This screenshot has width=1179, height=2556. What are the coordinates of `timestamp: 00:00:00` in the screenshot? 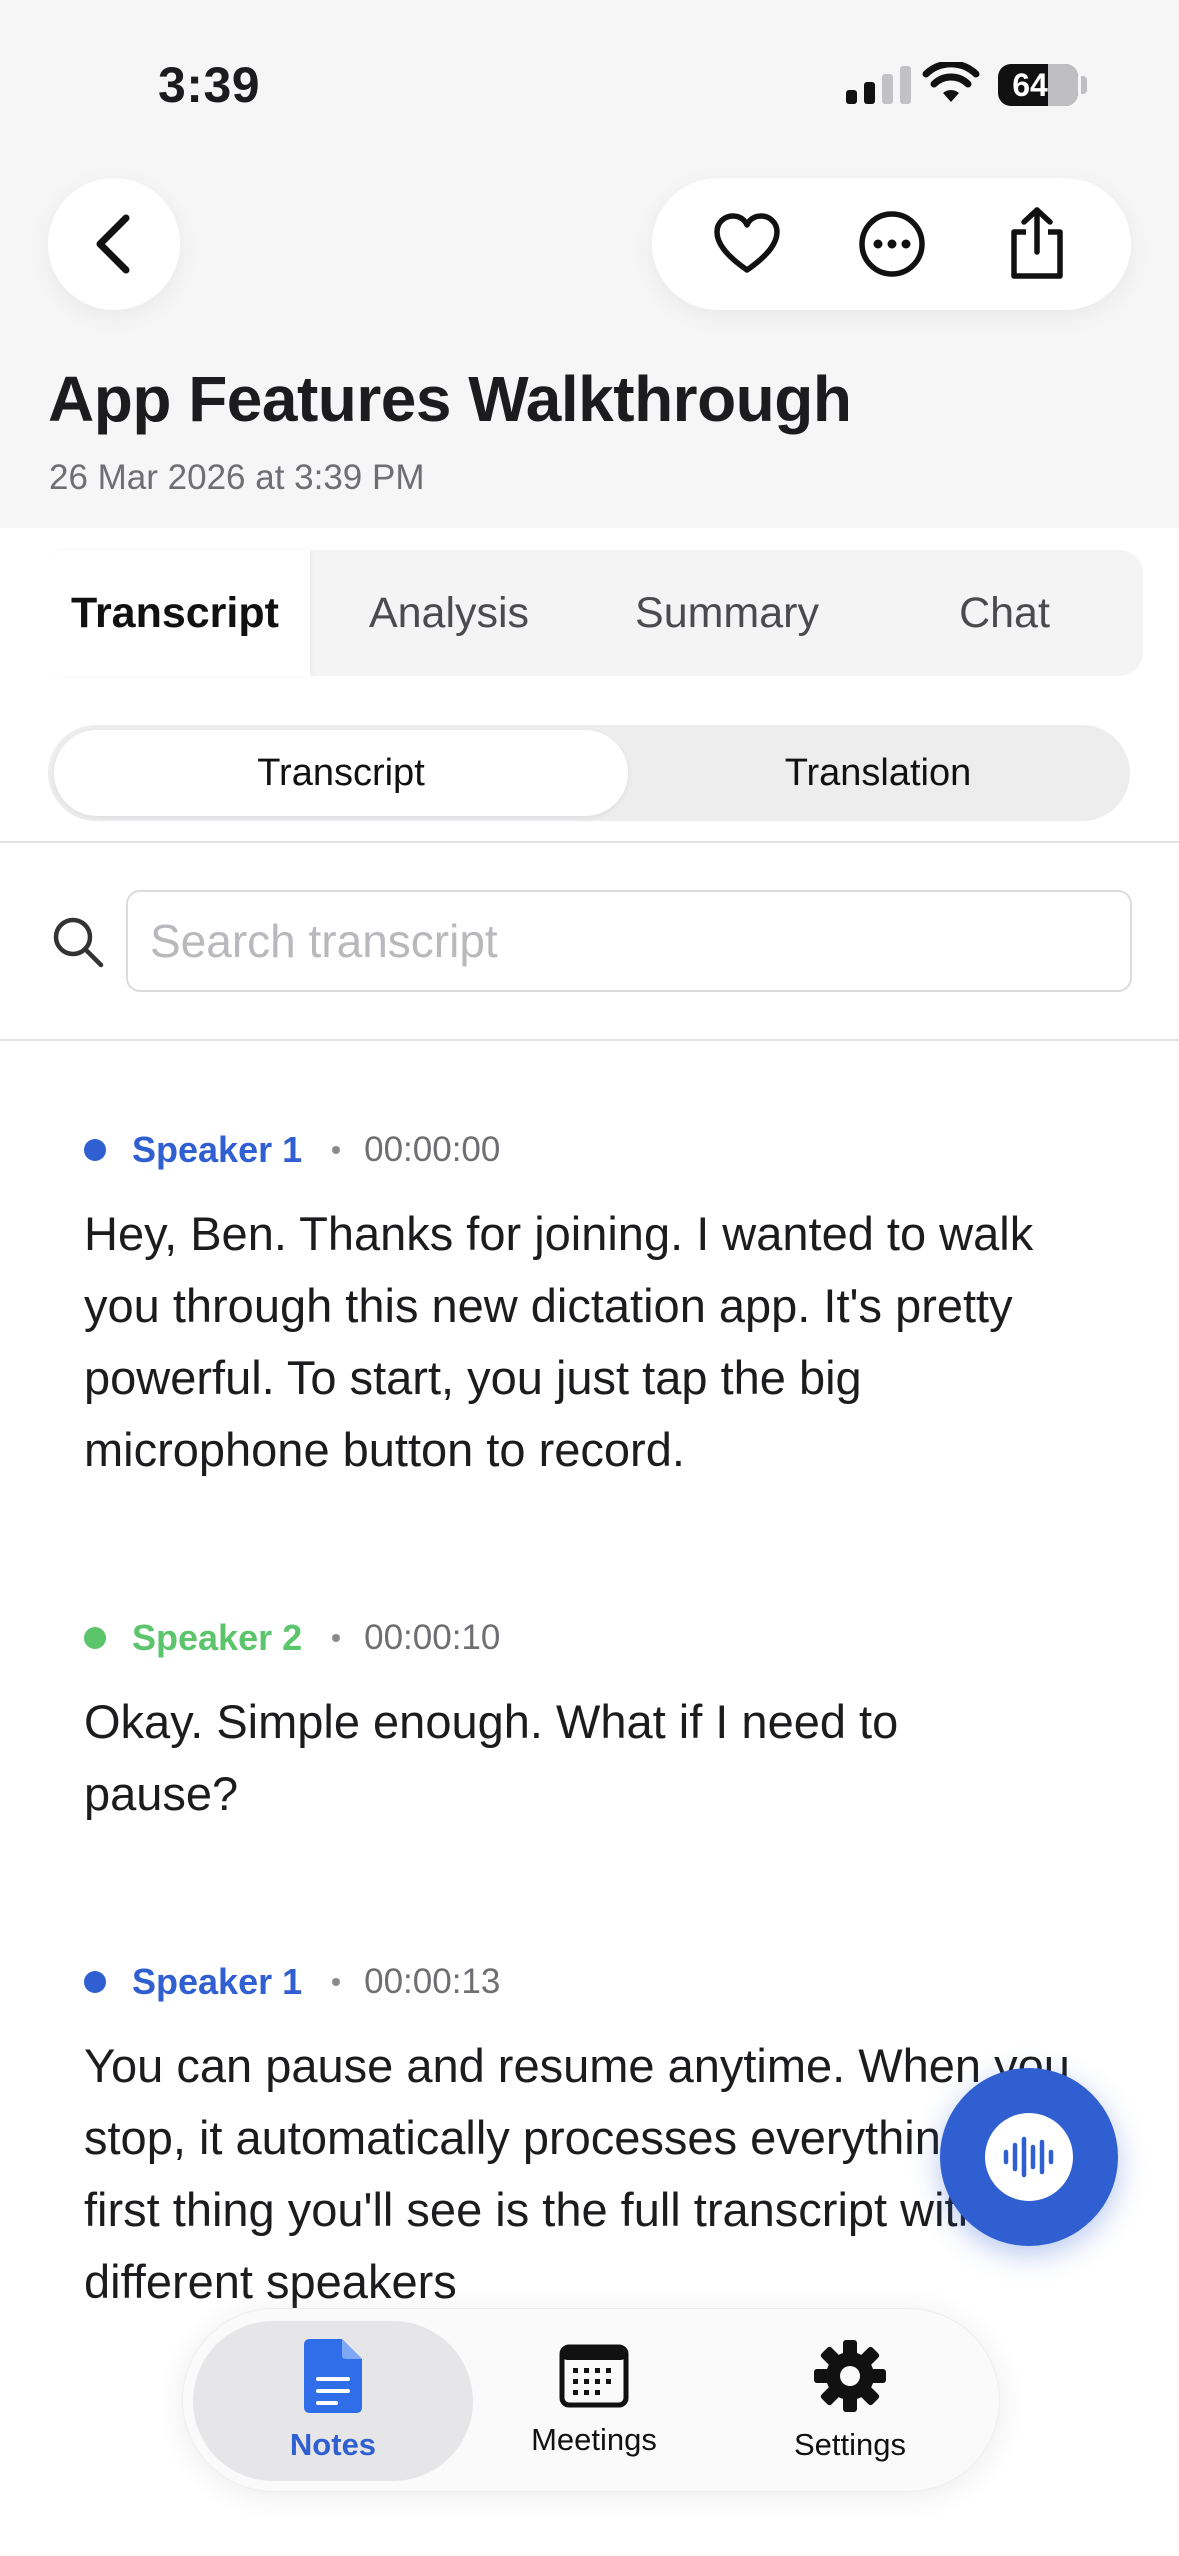 It's located at (432, 1150).